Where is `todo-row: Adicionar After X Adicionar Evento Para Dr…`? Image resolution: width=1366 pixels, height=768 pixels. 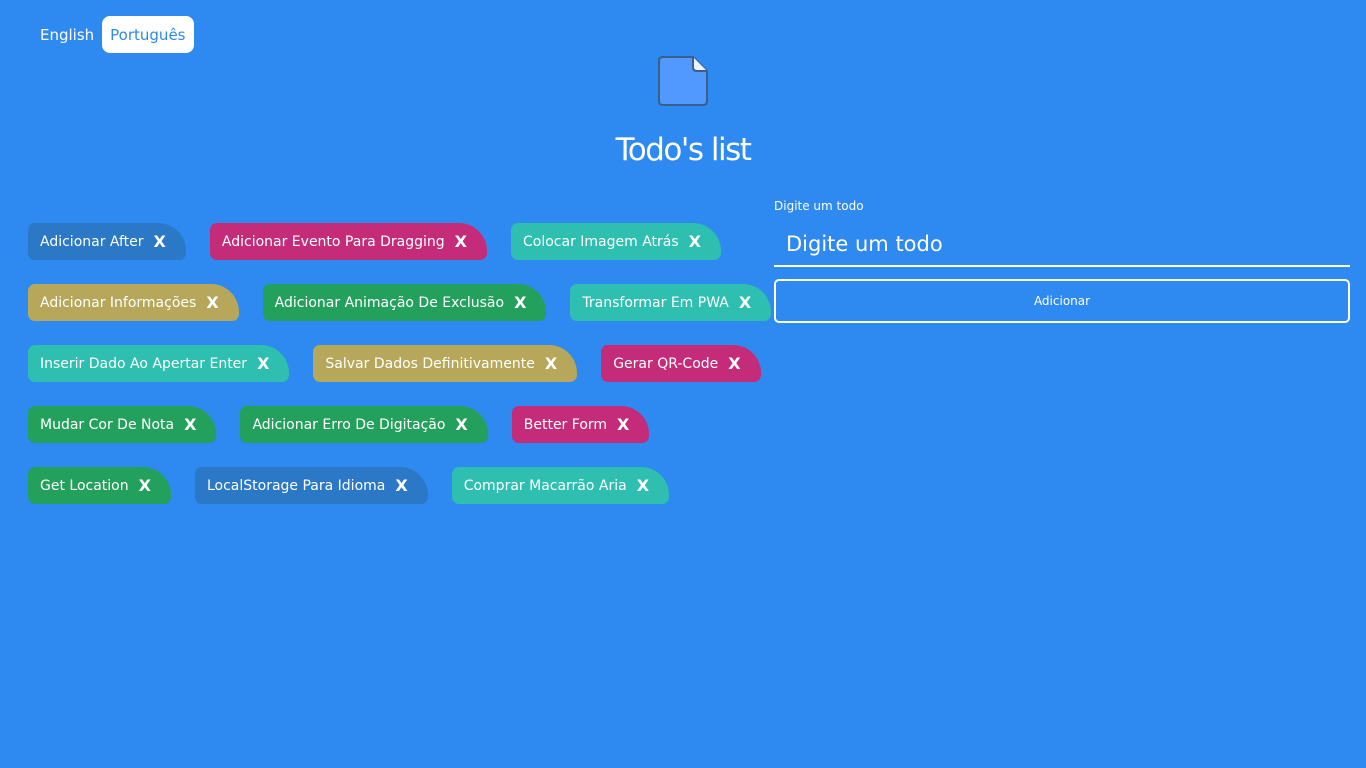 todo-row: Adicionar After X Adicionar Evento Para Dr… is located at coordinates (393, 241).